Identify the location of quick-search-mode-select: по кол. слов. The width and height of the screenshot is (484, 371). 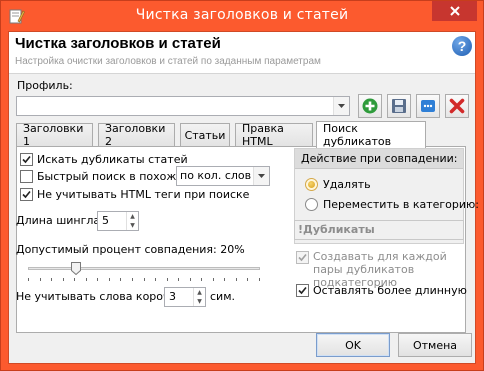
(223, 176).